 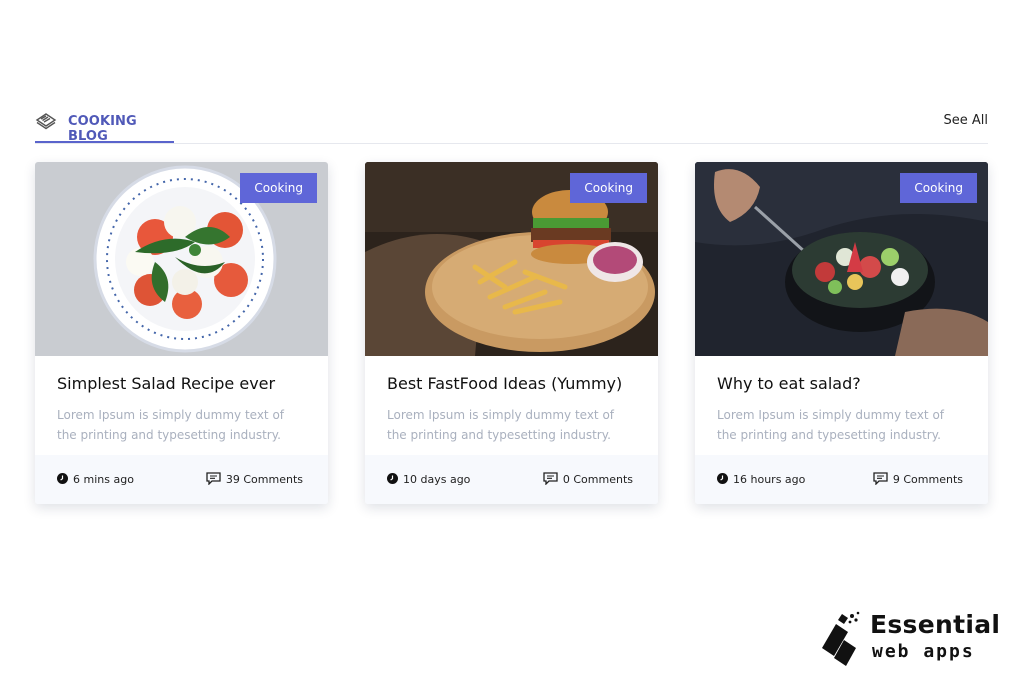 I want to click on comment-count-text: 0 Comments, so click(x=597, y=479).